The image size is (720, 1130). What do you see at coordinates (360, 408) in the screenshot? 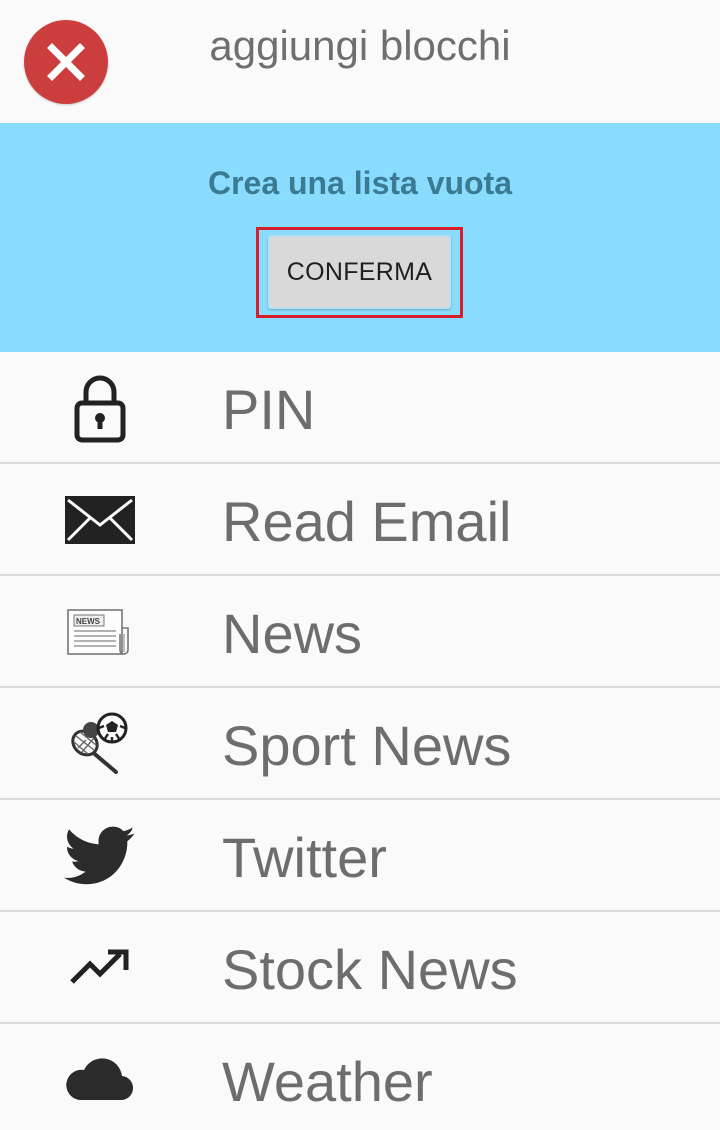
I see `list-item-pin: PIN` at bounding box center [360, 408].